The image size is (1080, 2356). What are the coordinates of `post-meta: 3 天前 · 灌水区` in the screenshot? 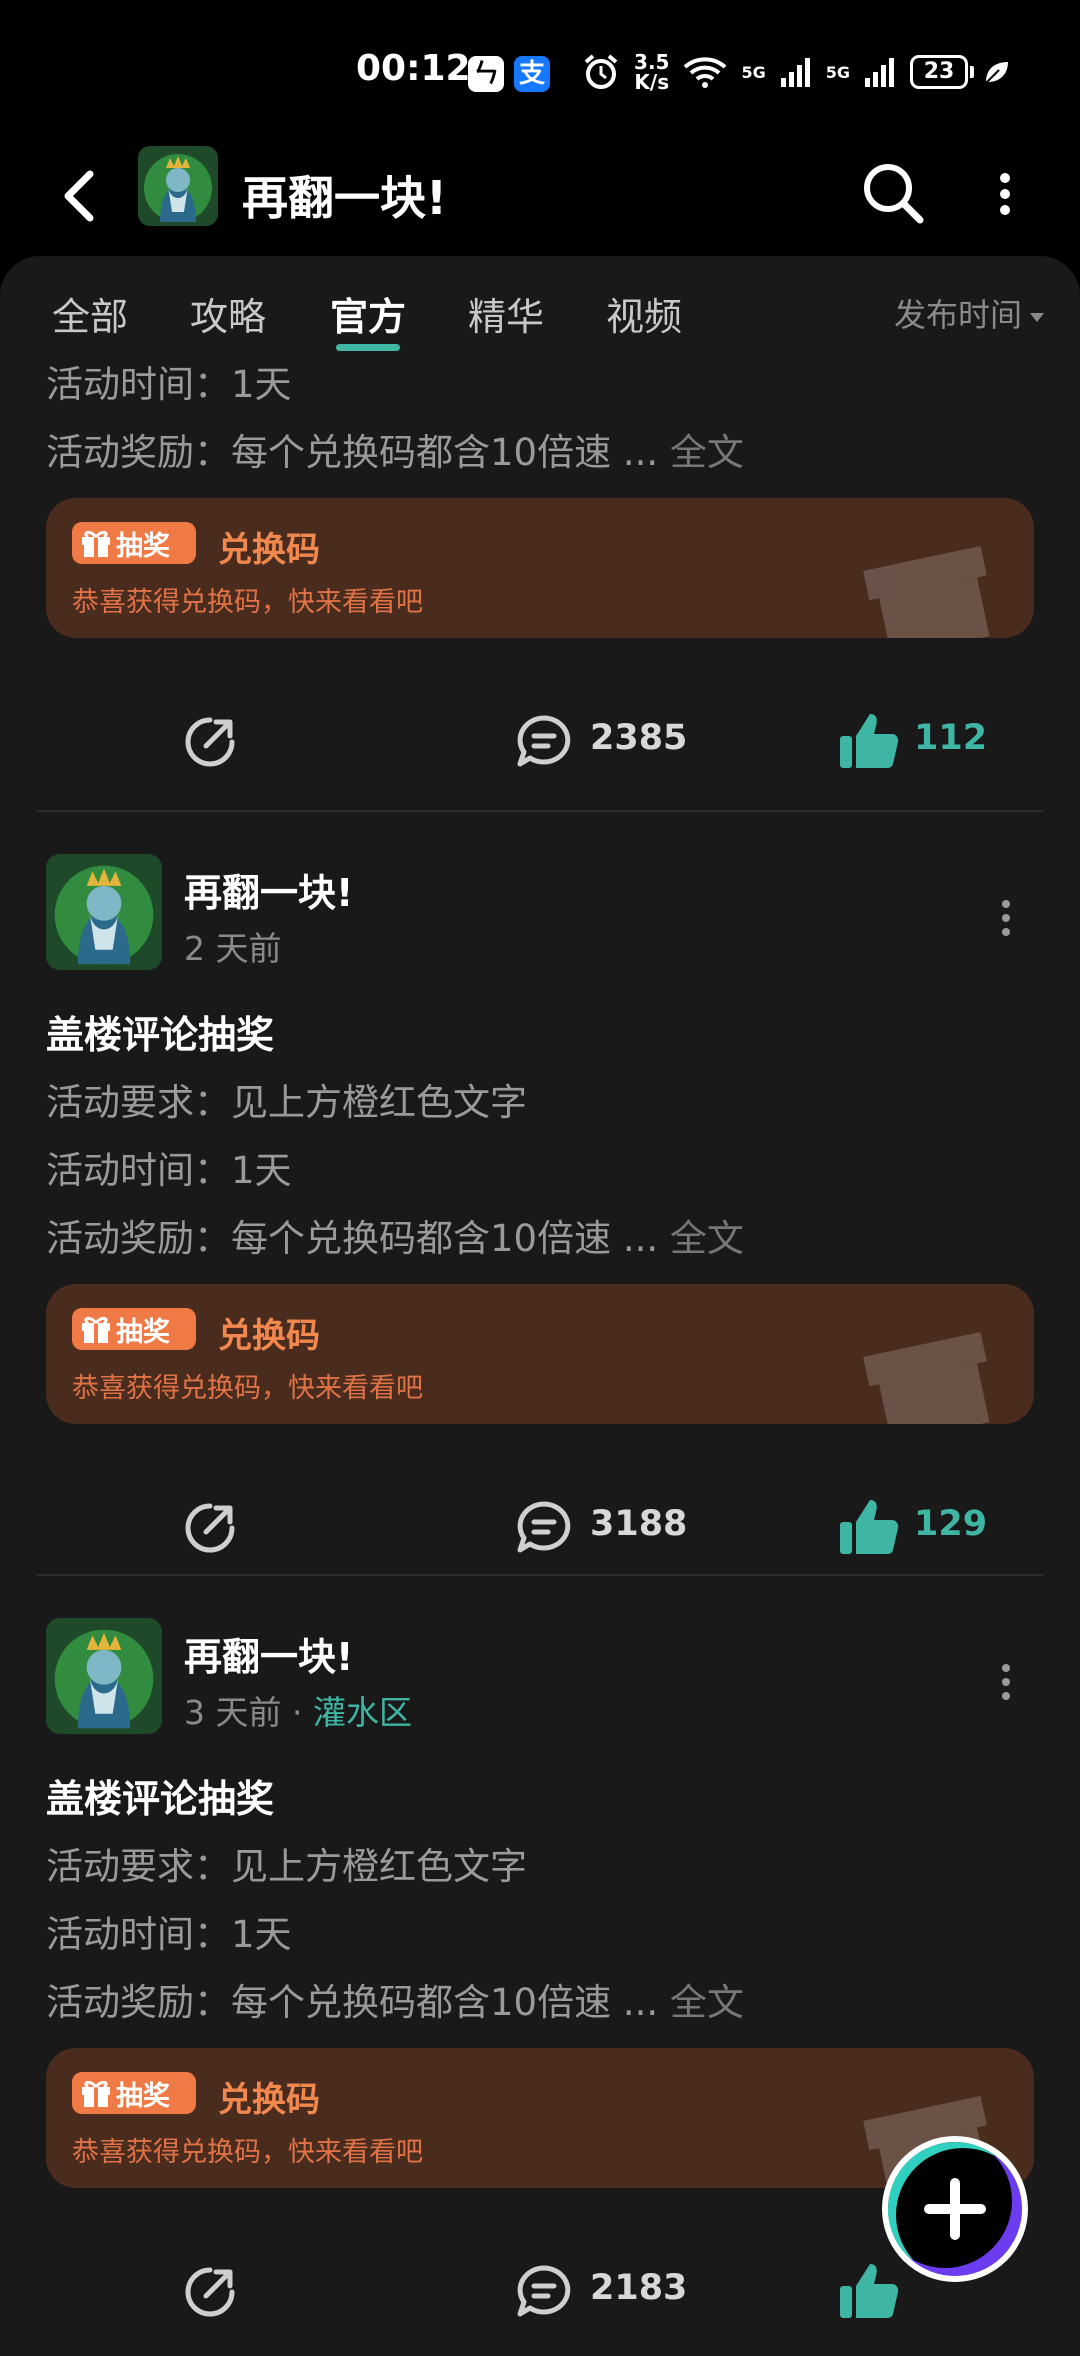 It's located at (298, 1710).